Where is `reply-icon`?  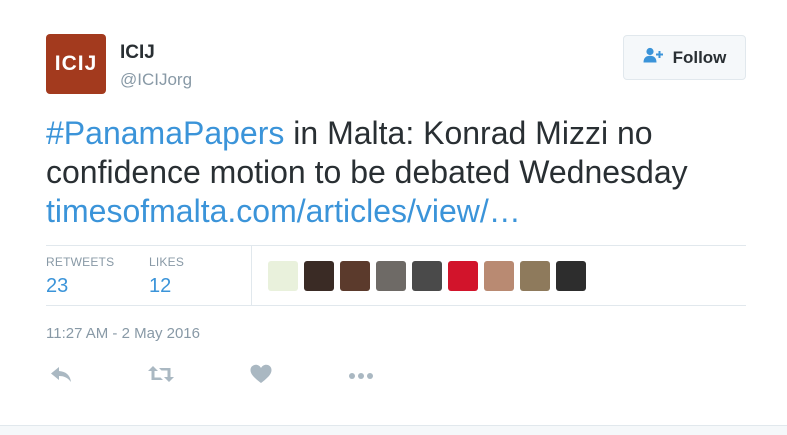 reply-icon is located at coordinates (61, 376).